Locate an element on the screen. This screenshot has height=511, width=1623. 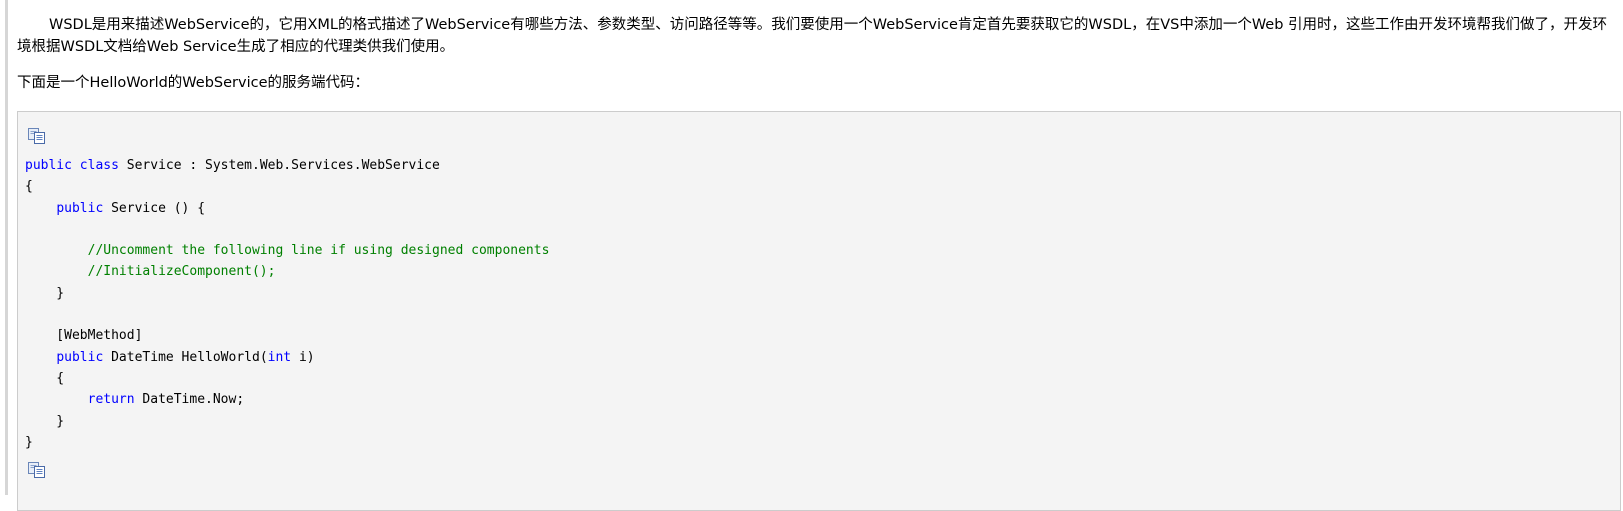
code-line: public Service () { is located at coordinates (287, 208).